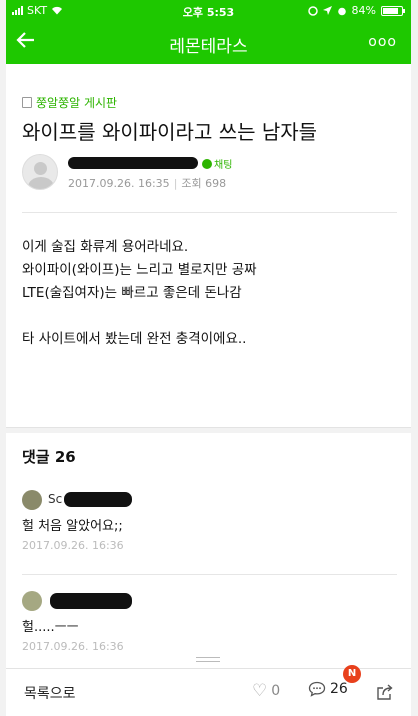 This screenshot has height=716, width=418. I want to click on comment-button: 26, so click(328, 689).